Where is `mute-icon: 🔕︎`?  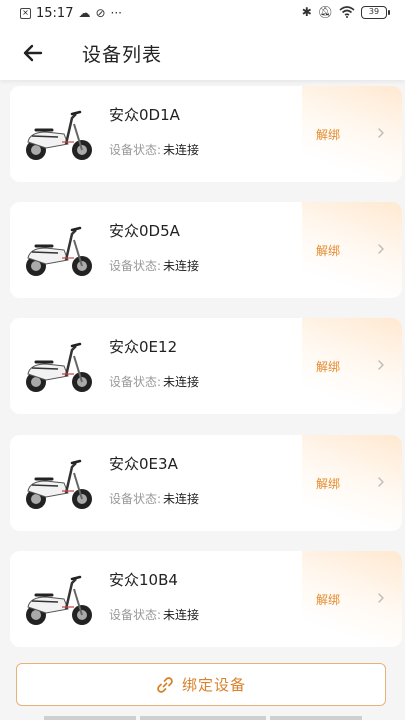 mute-icon: 🔕︎ is located at coordinates (325, 12).